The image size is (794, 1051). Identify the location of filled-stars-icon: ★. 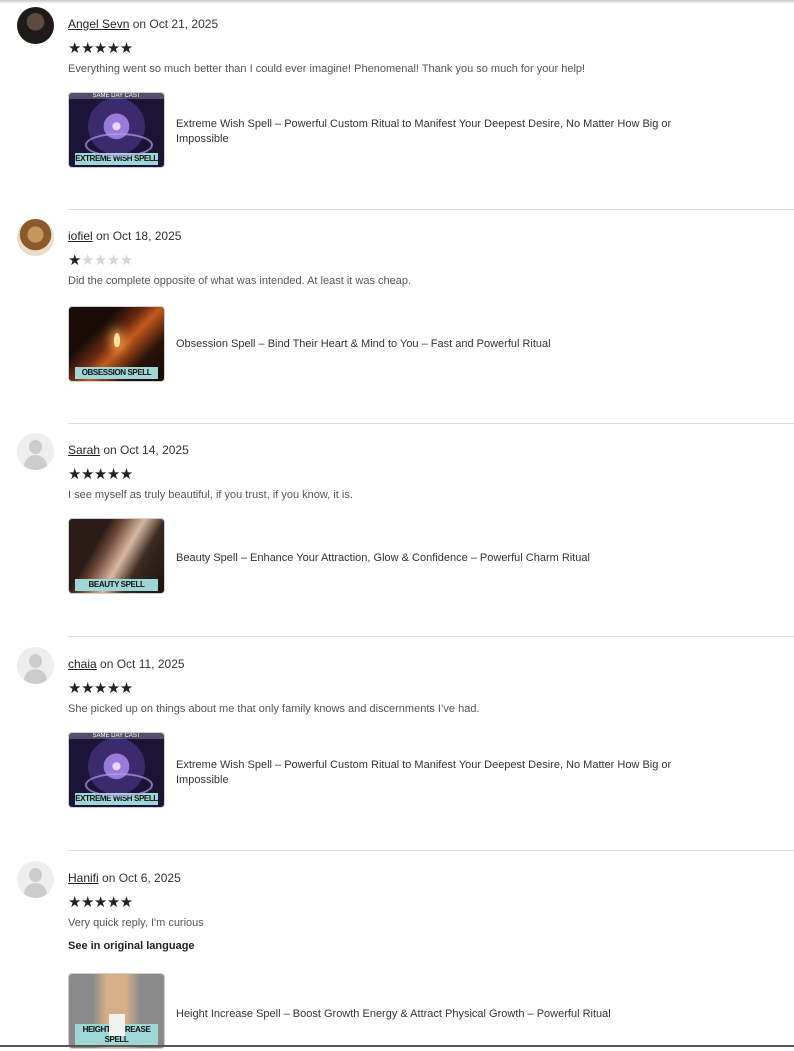
(74, 260).